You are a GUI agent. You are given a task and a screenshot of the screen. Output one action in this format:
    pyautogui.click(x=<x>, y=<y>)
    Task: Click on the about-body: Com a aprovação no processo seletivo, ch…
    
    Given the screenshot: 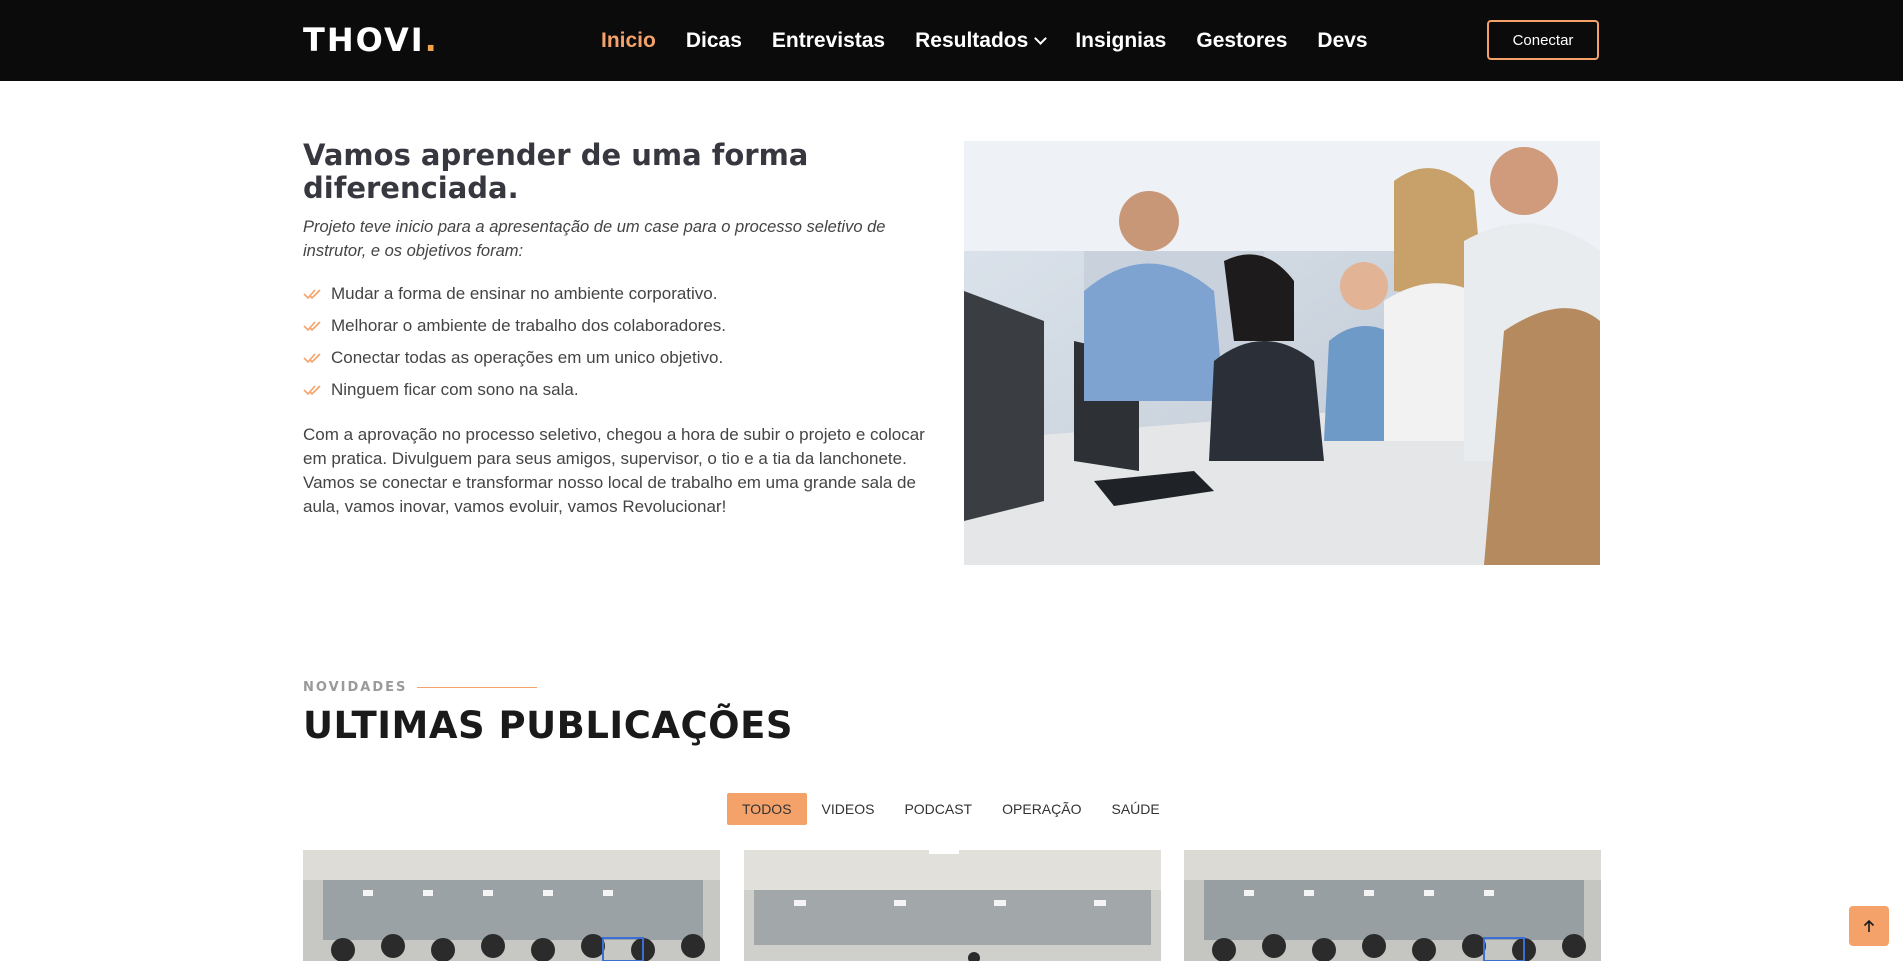 What is the action you would take?
    pyautogui.click(x=614, y=470)
    